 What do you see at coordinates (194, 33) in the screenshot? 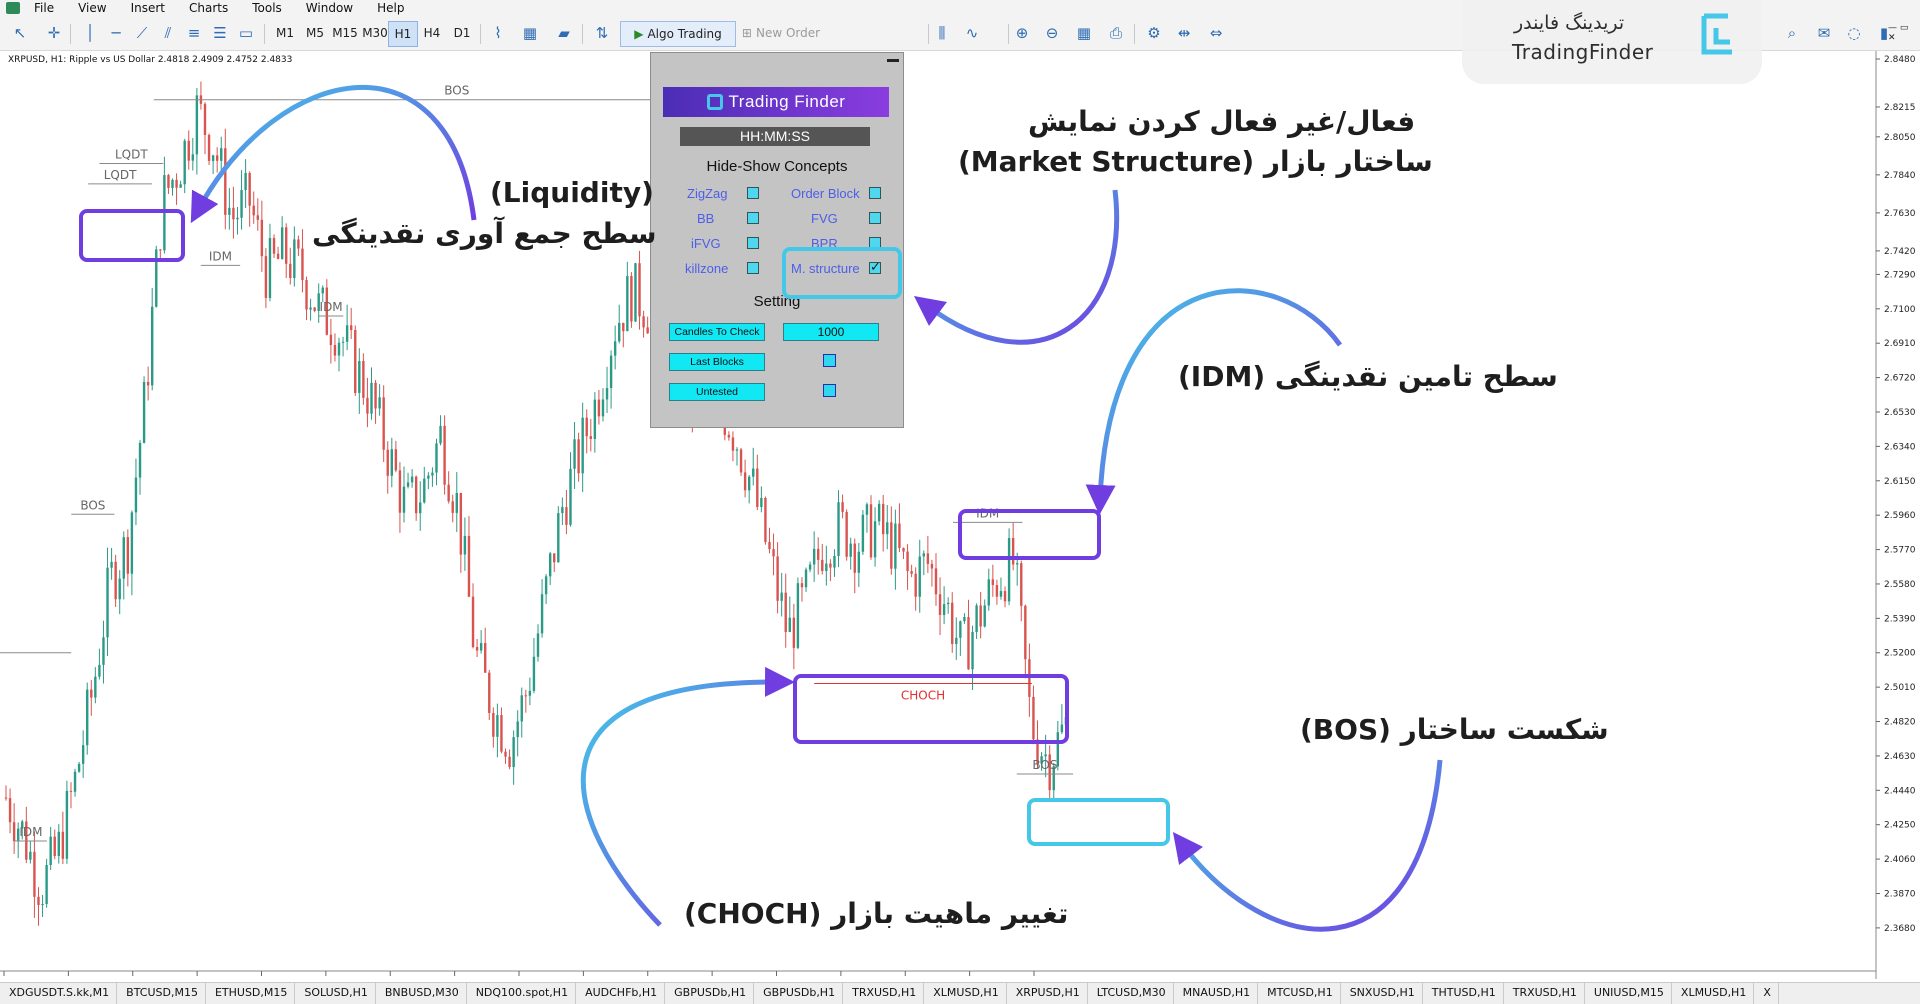
I see `fibonacci-icon: ≡` at bounding box center [194, 33].